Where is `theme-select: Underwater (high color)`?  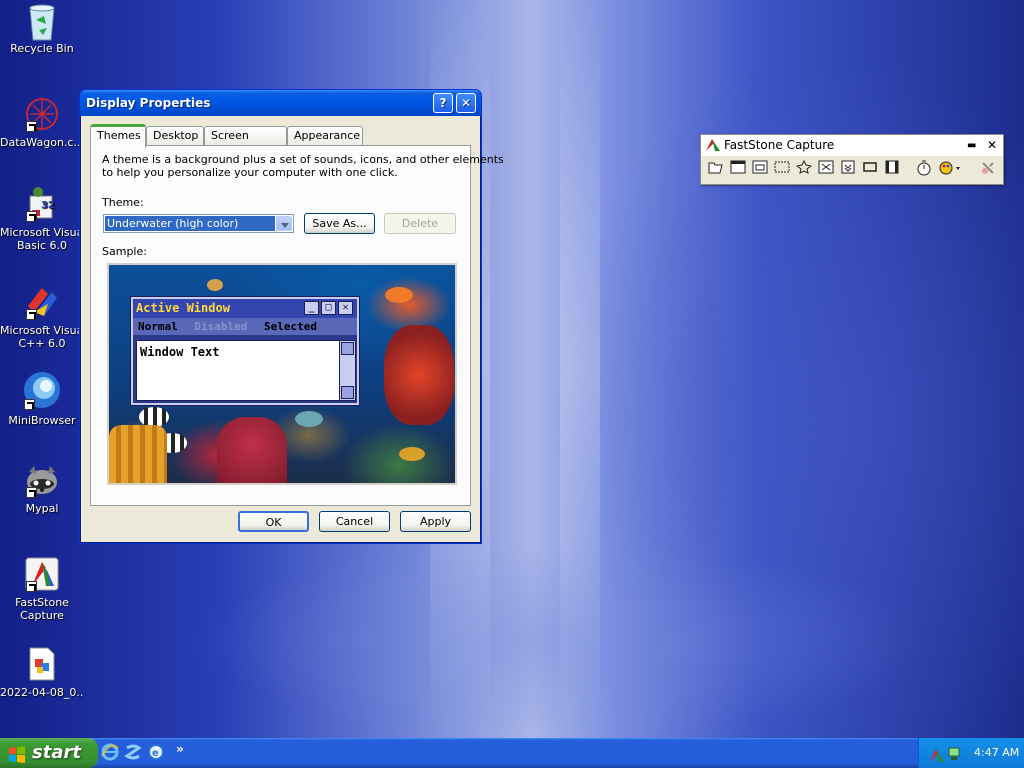 theme-select: Underwater (high color) is located at coordinates (198, 223).